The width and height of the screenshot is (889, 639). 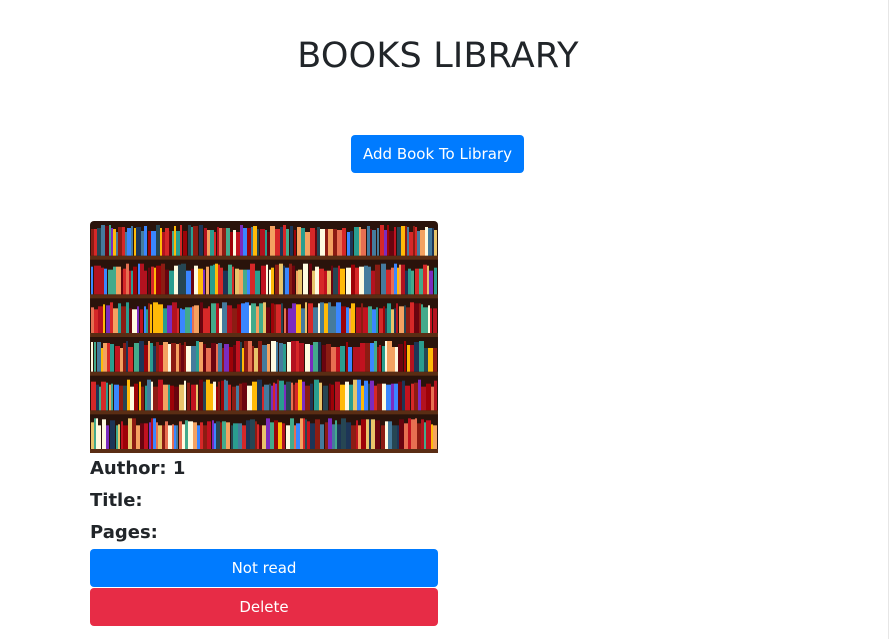 I want to click on page-title: BOOKS LIBRARY, so click(x=438, y=56).